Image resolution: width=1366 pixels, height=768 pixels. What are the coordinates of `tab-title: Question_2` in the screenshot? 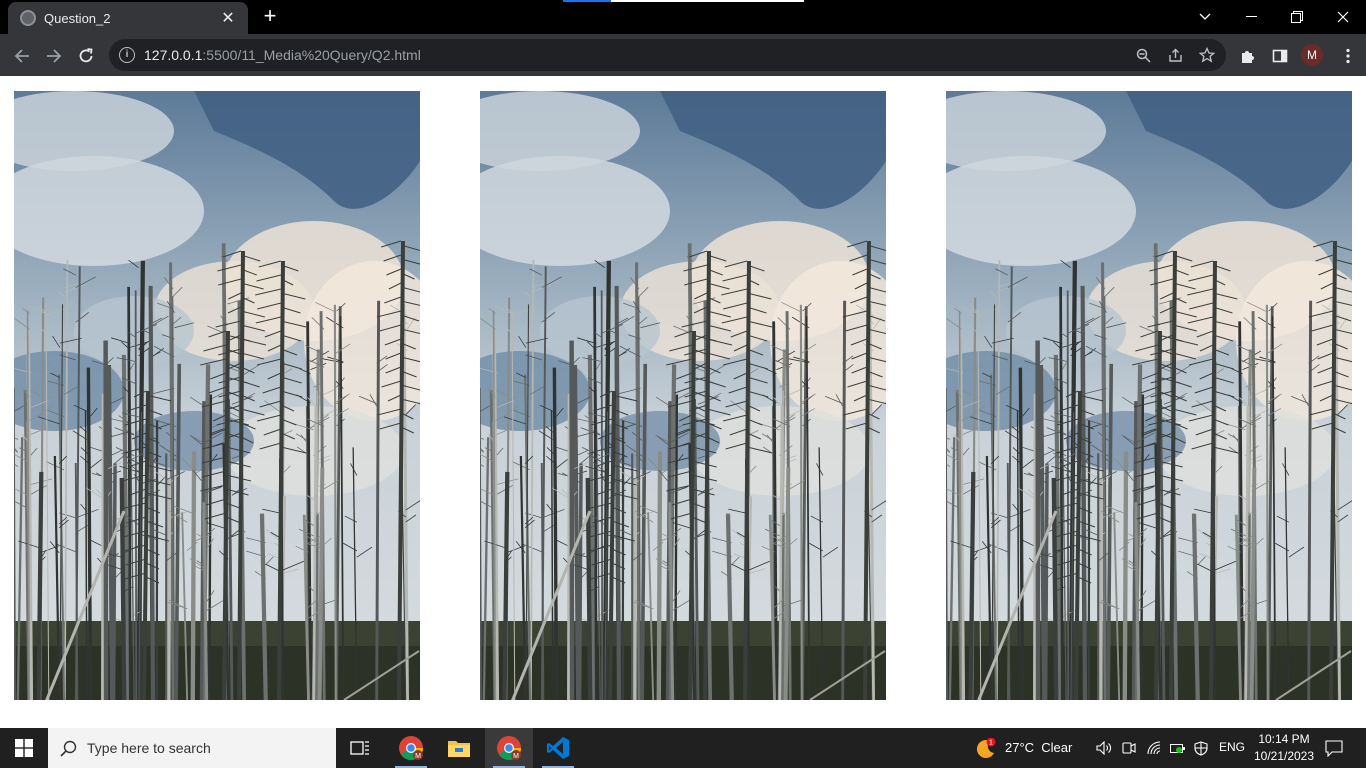 It's located at (77, 18).